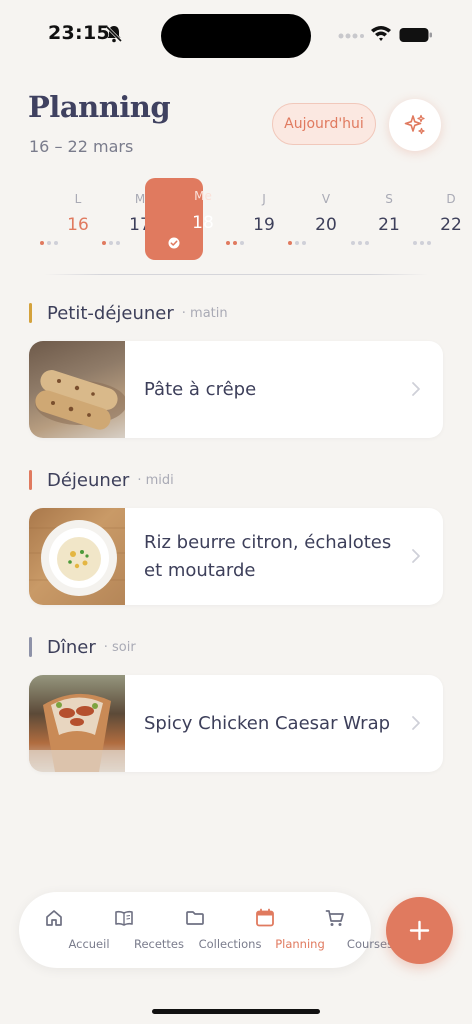 Image resolution: width=472 pixels, height=1024 pixels. I want to click on section-dinner: Dîner · soir, so click(82, 647).